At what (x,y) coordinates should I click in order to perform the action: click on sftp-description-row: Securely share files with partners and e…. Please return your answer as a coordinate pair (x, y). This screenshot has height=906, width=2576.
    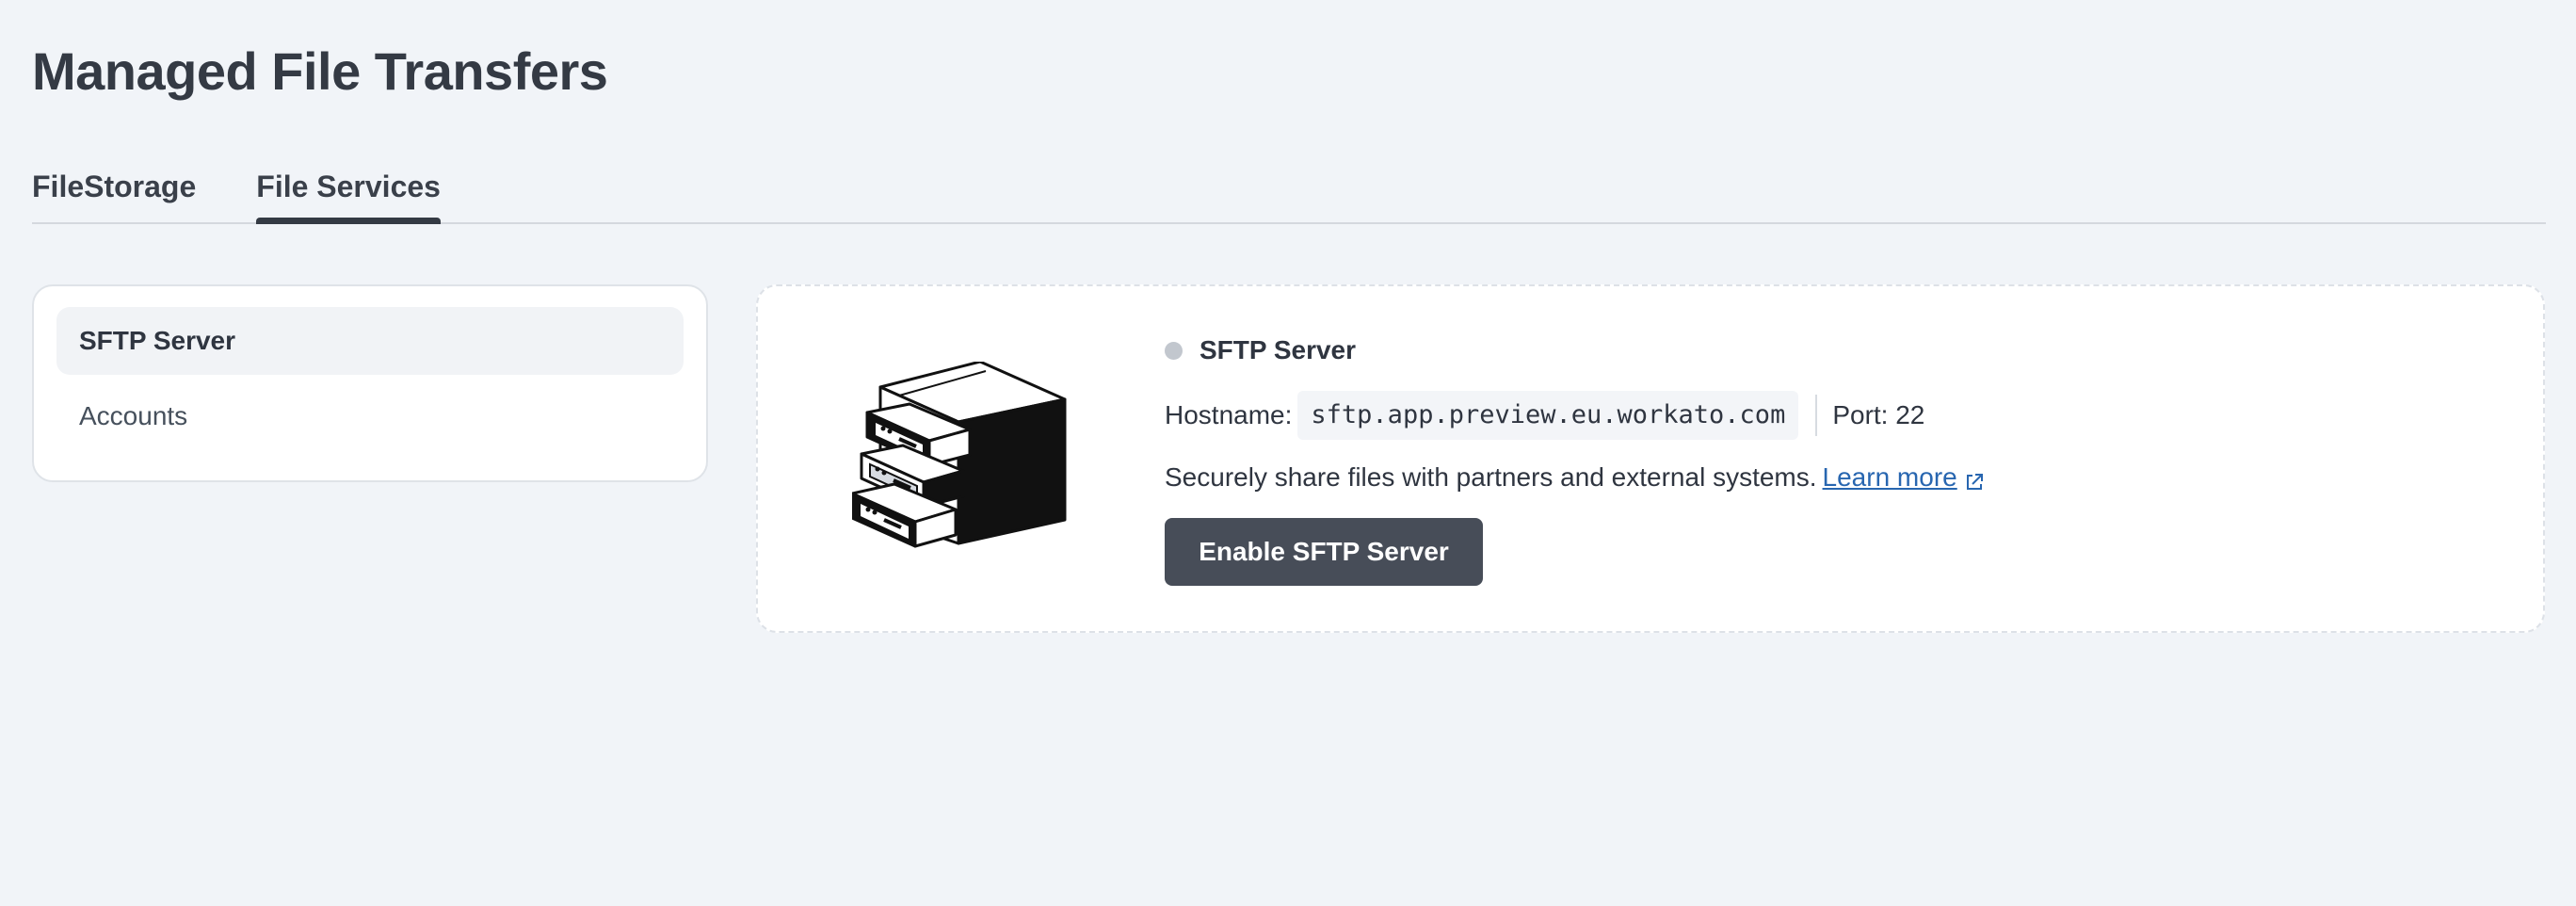
    Looking at the image, I should click on (1574, 478).